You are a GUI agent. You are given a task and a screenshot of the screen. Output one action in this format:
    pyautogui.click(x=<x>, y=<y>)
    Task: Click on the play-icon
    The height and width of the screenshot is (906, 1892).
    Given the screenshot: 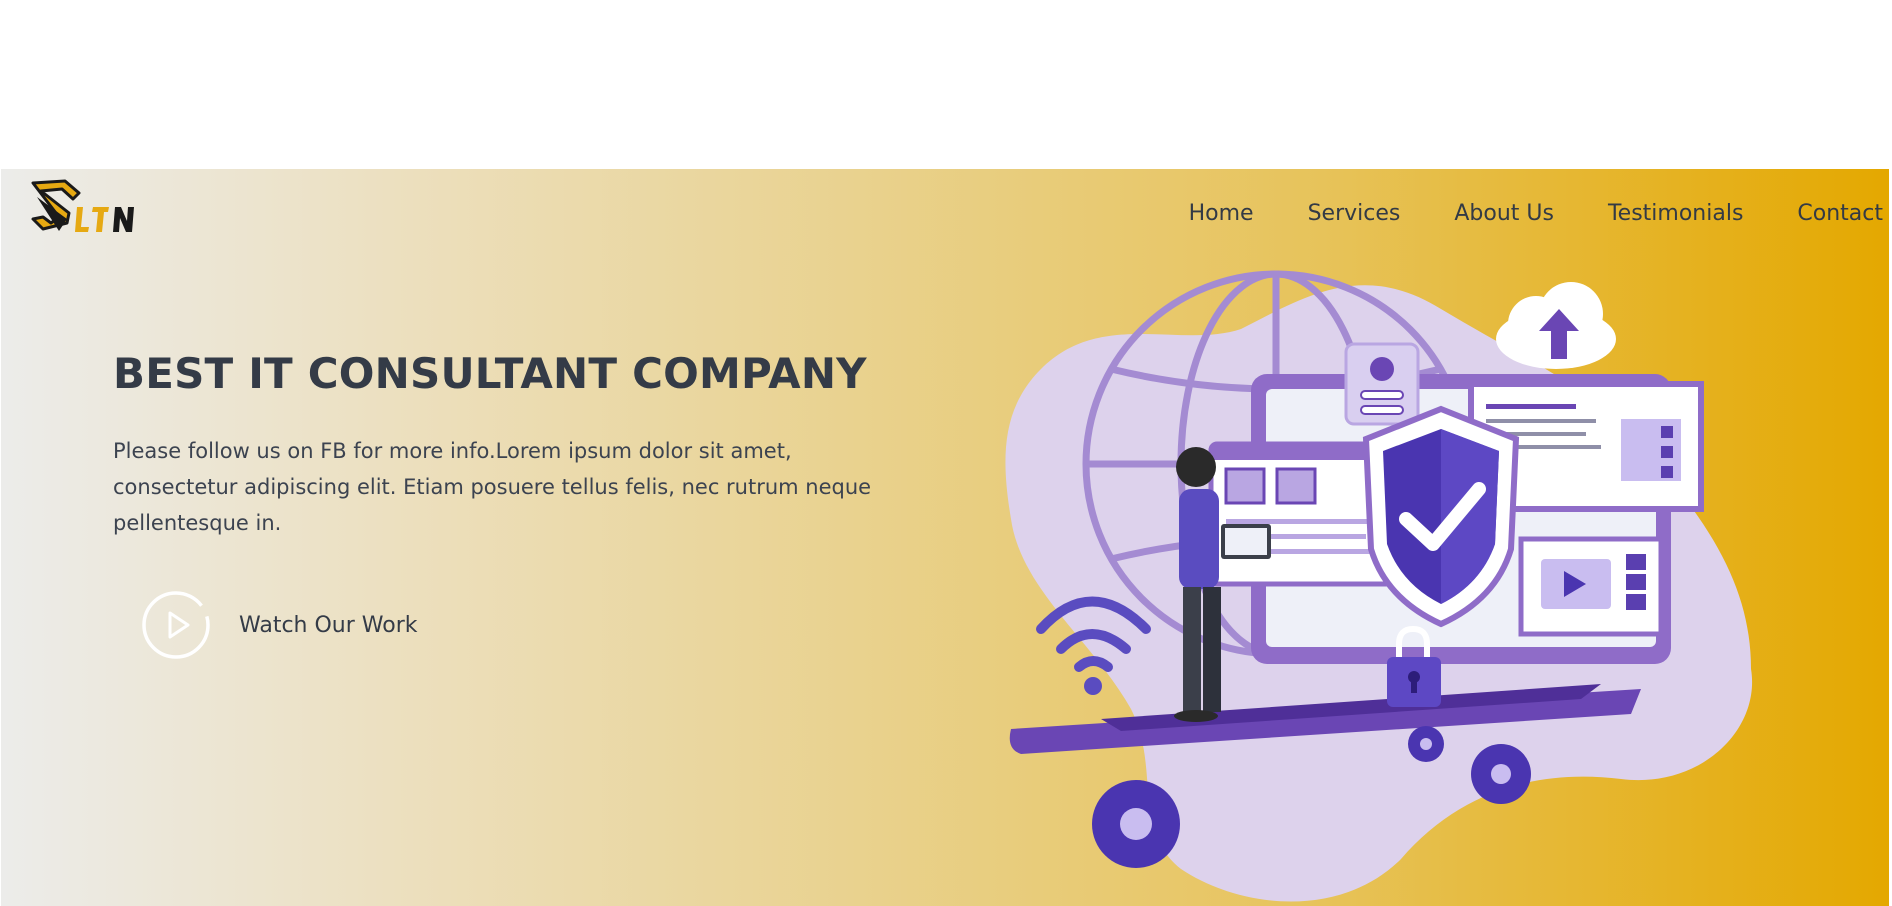 What is the action you would take?
    pyautogui.click(x=176, y=625)
    